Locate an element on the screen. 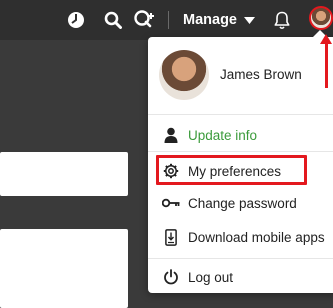 The image size is (333, 308). user-icon is located at coordinates (171, 135).